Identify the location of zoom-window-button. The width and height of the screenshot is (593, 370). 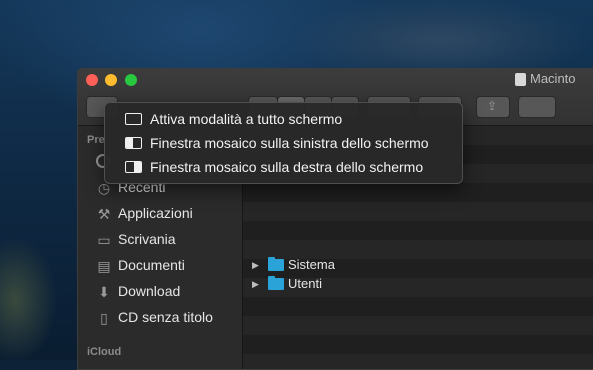
(131, 80).